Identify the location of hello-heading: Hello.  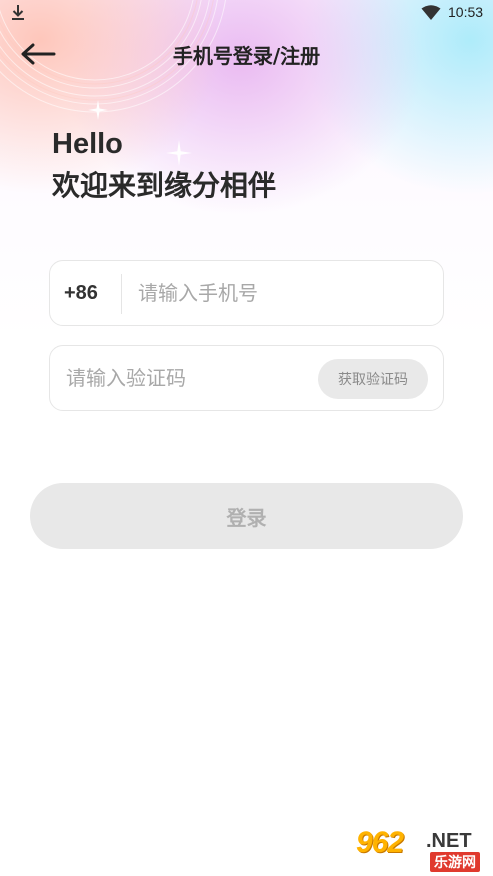
(87, 144).